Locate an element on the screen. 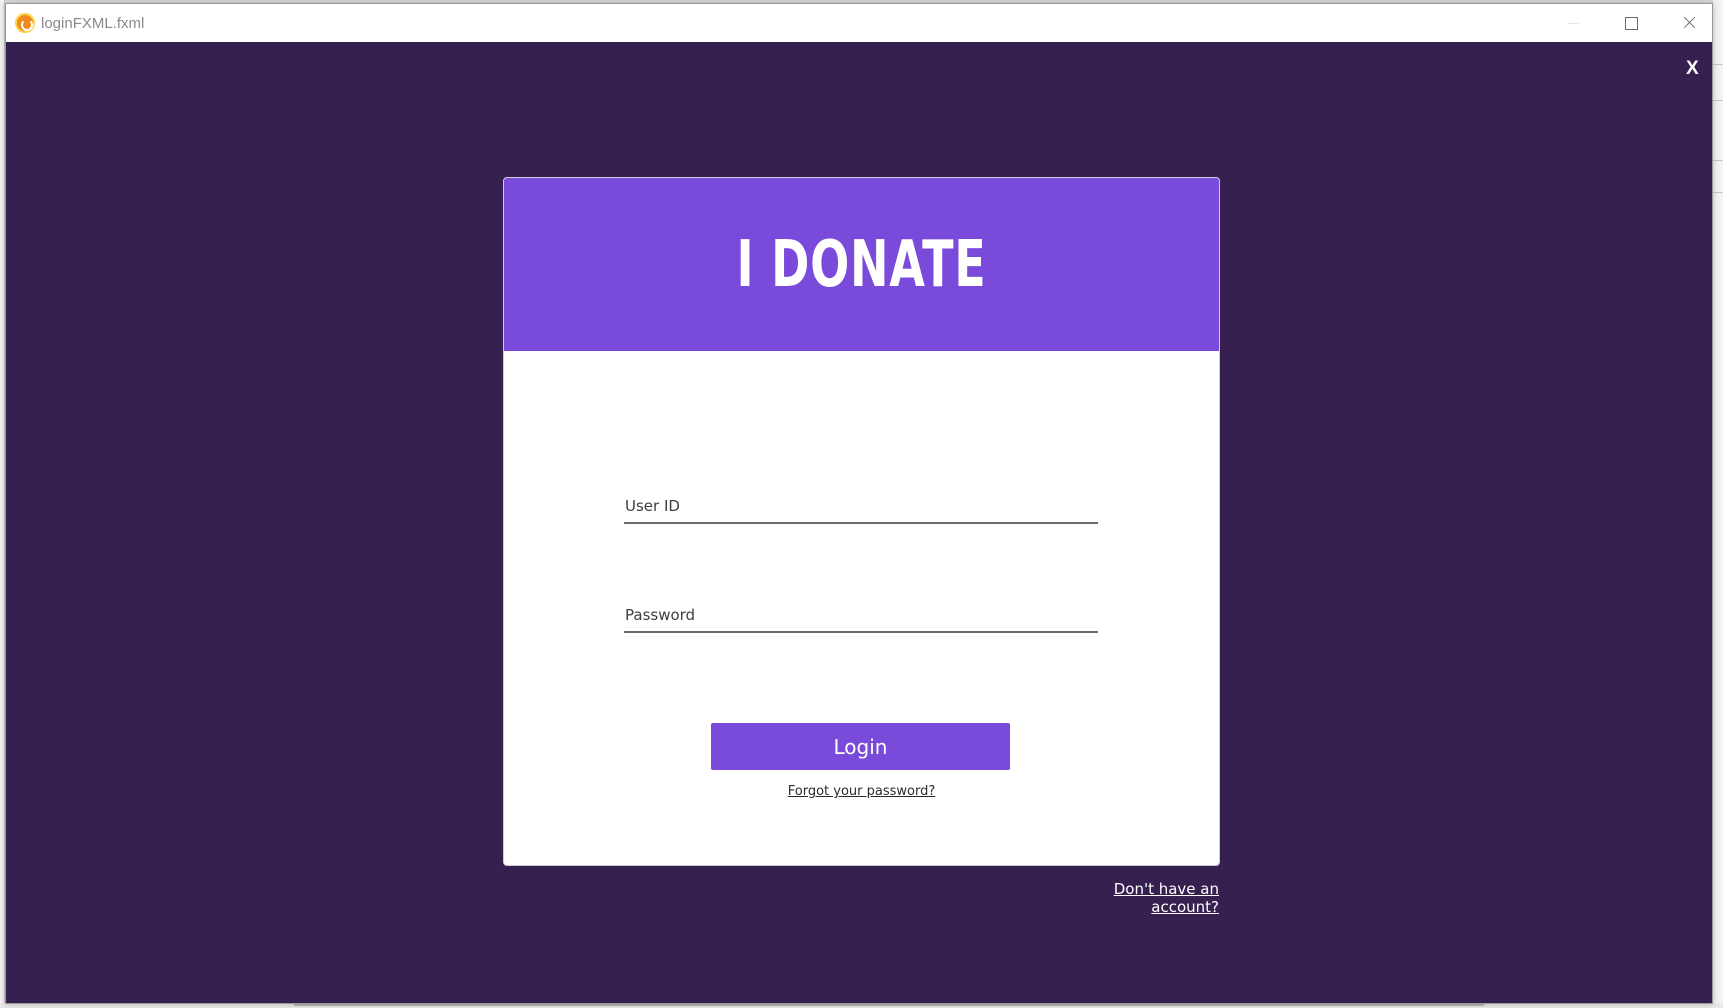 The width and height of the screenshot is (1723, 1008). window-close-icon is located at coordinates (1689, 23).